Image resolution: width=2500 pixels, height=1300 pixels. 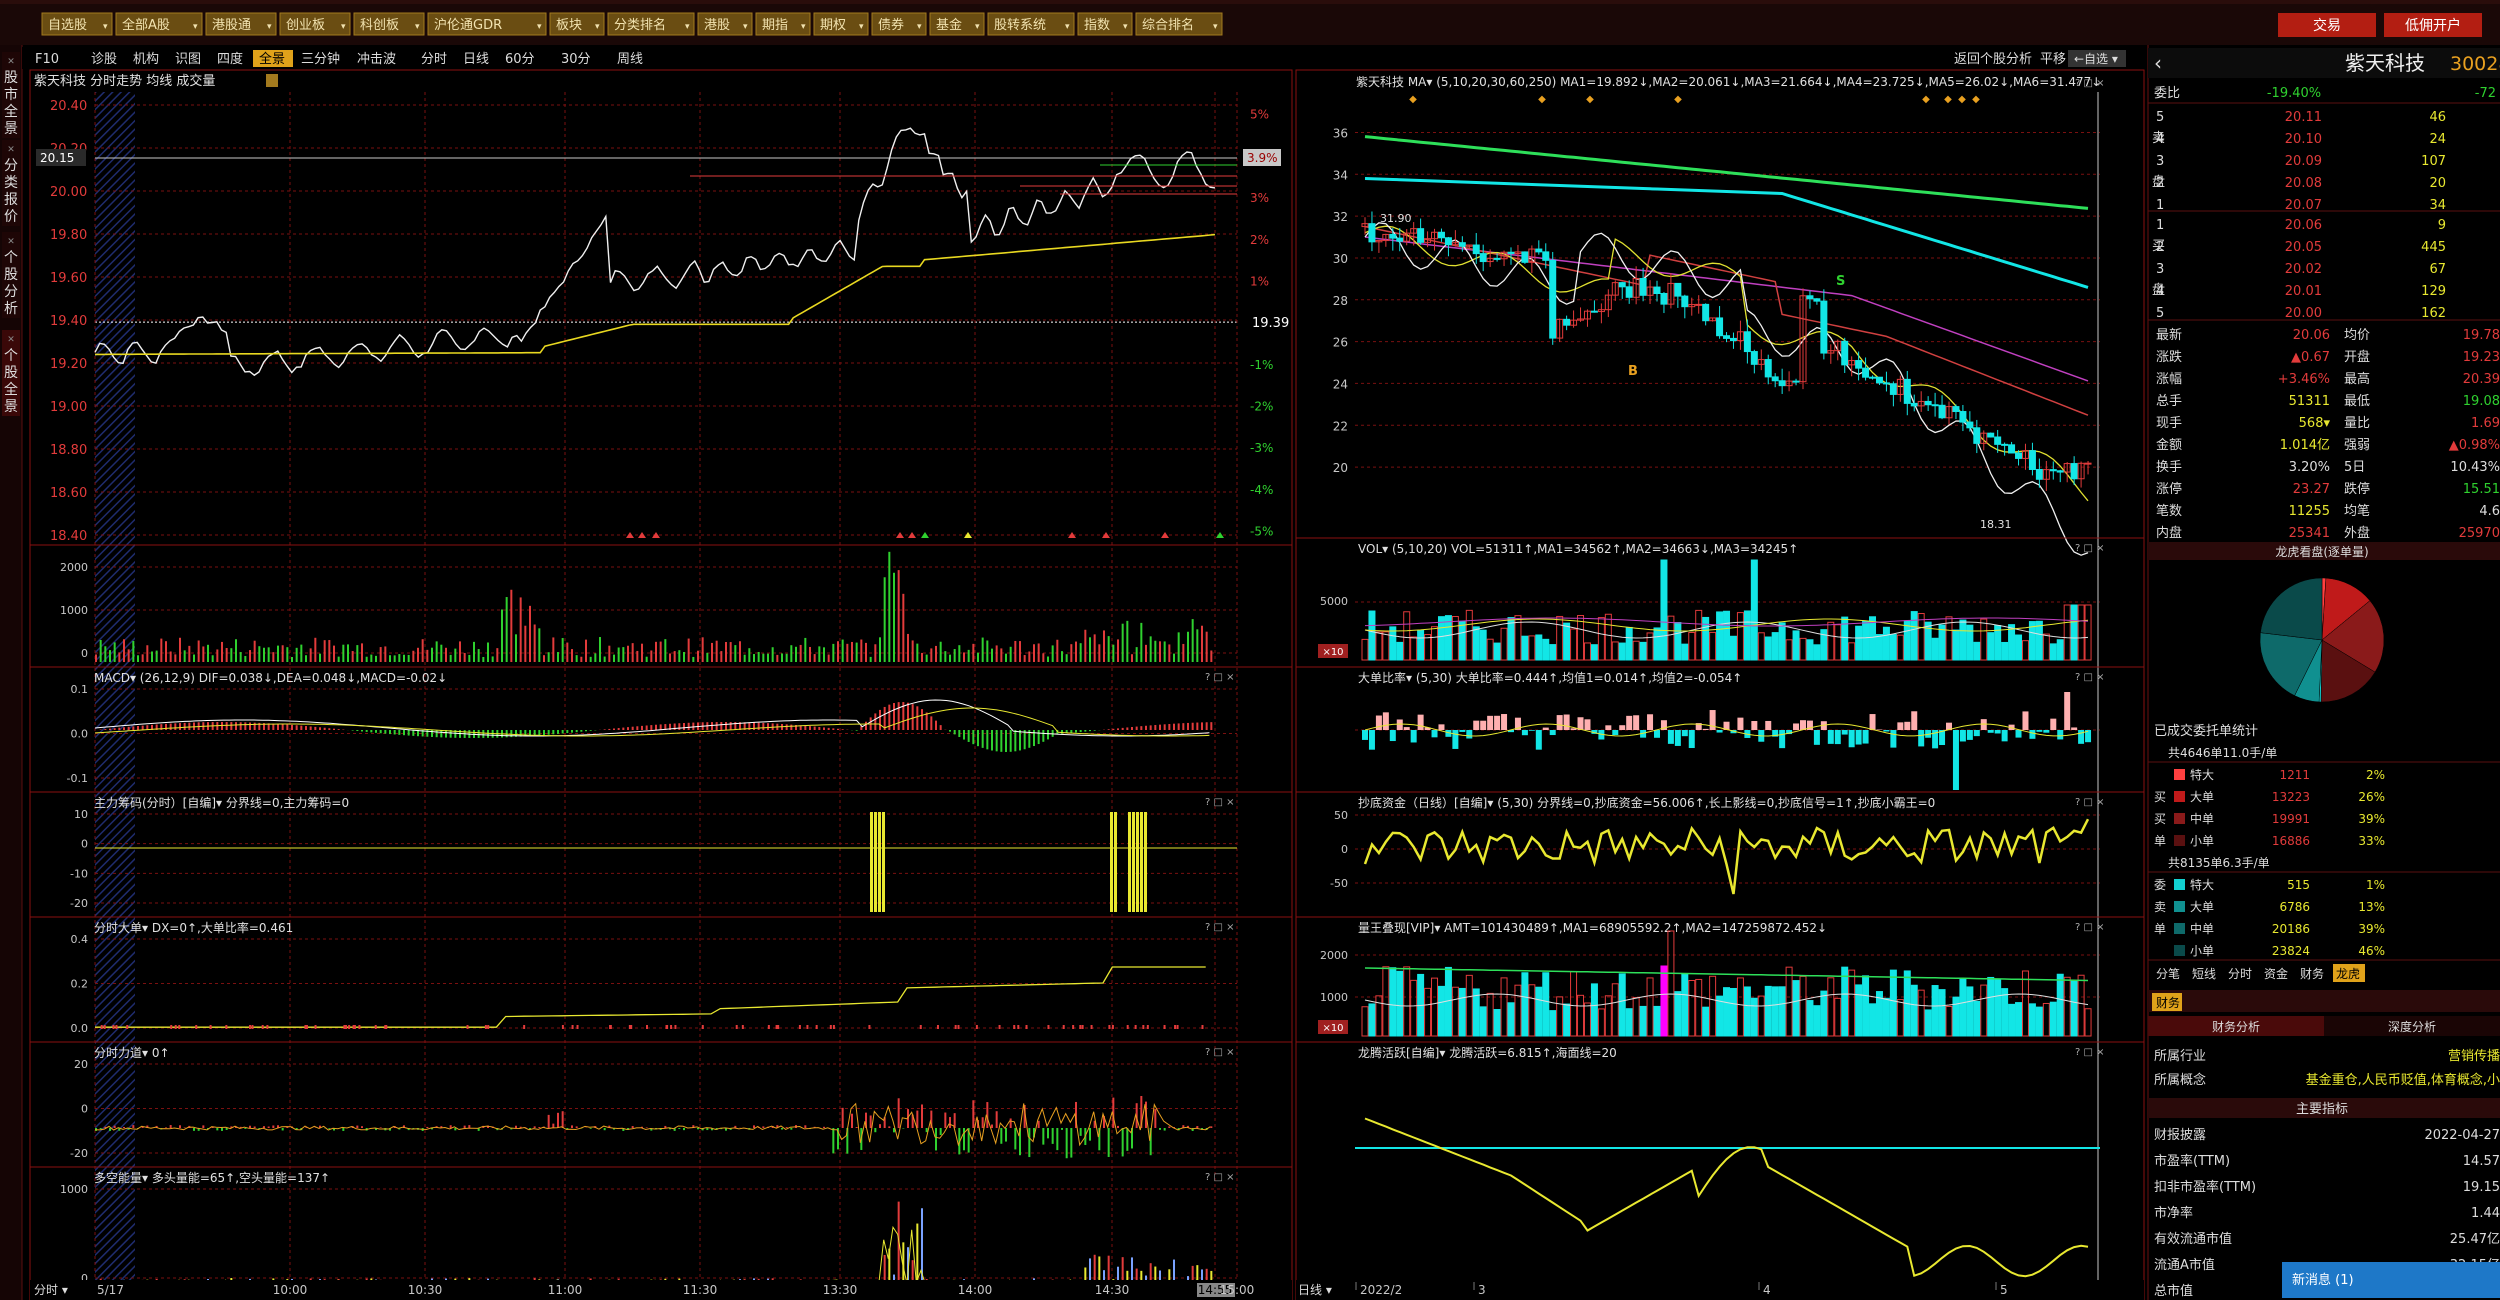 I want to click on toolbar-button-label: 港股, so click(x=717, y=25).